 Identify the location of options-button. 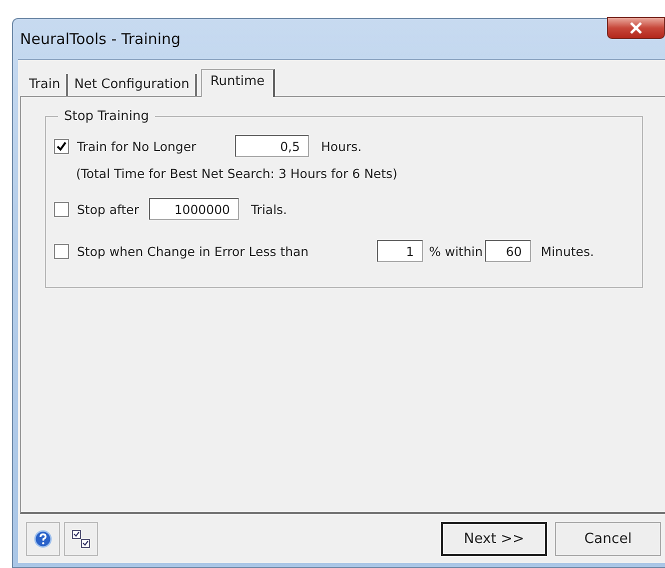
(81, 539).